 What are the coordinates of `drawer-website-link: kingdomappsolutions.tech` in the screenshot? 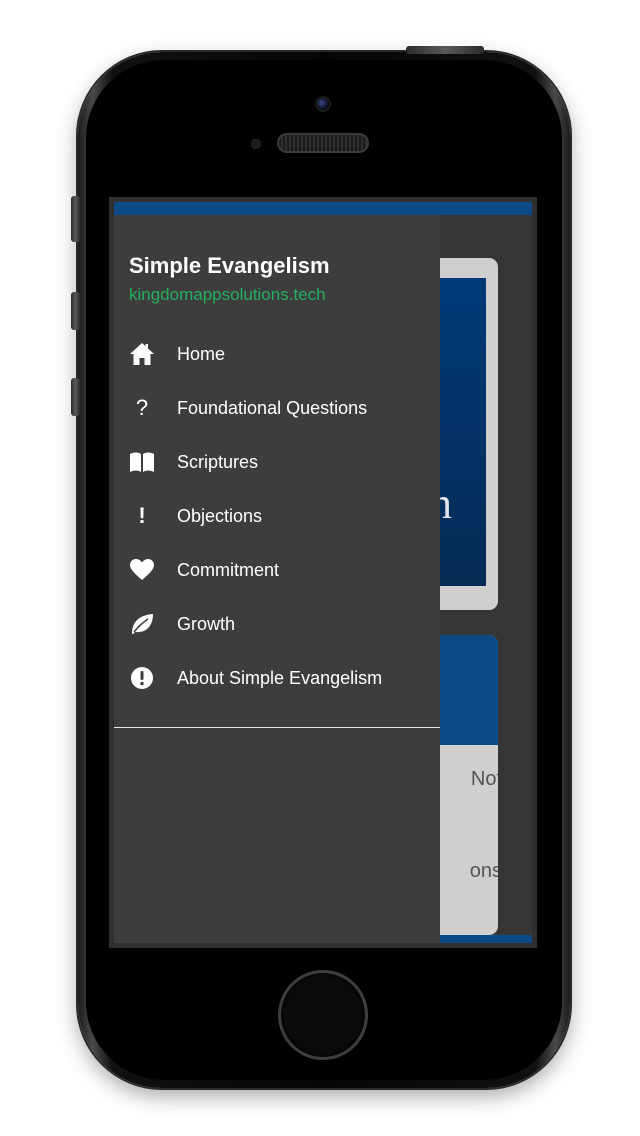 It's located at (227, 295).